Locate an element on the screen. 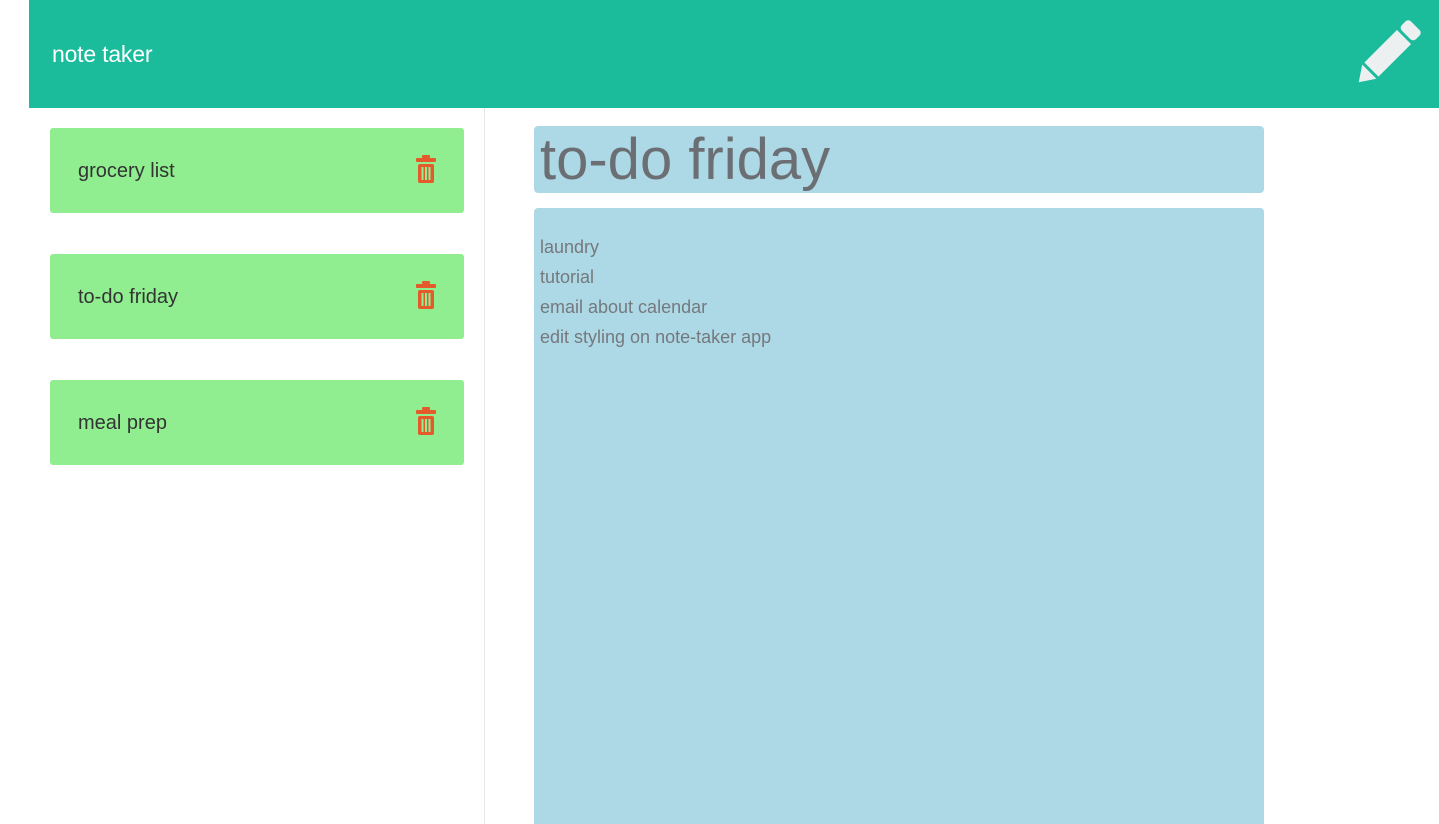 Image resolution: width=1439 pixels, height=824 pixels. note-item-grocery-list: grocery list is located at coordinates (257, 170).